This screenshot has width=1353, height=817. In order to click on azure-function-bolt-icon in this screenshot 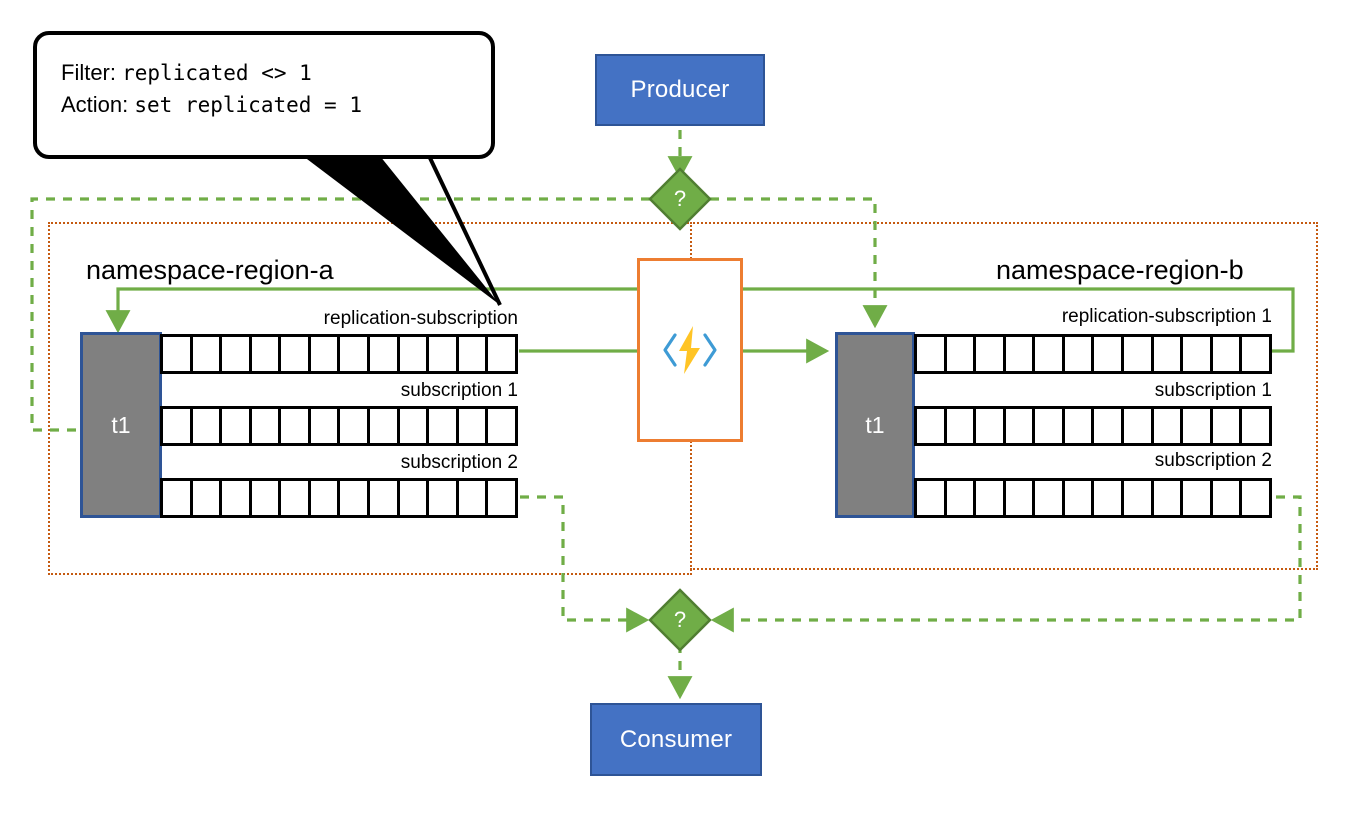, I will do `click(690, 350)`.